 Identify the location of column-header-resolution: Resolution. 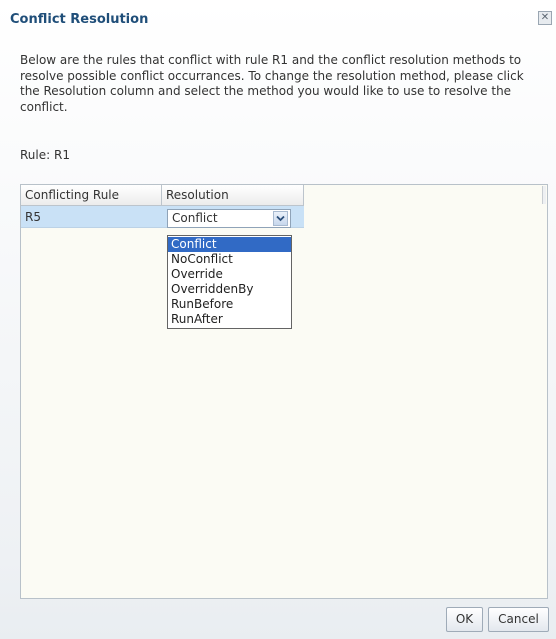
(233, 195).